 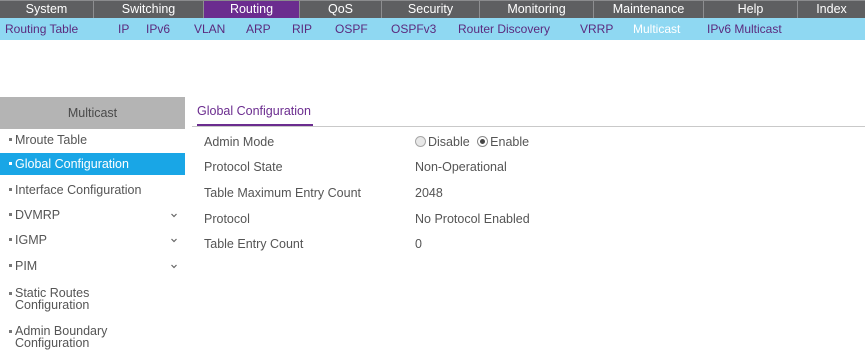 I want to click on sidebar-item-label: DVMRP, so click(x=38, y=215).